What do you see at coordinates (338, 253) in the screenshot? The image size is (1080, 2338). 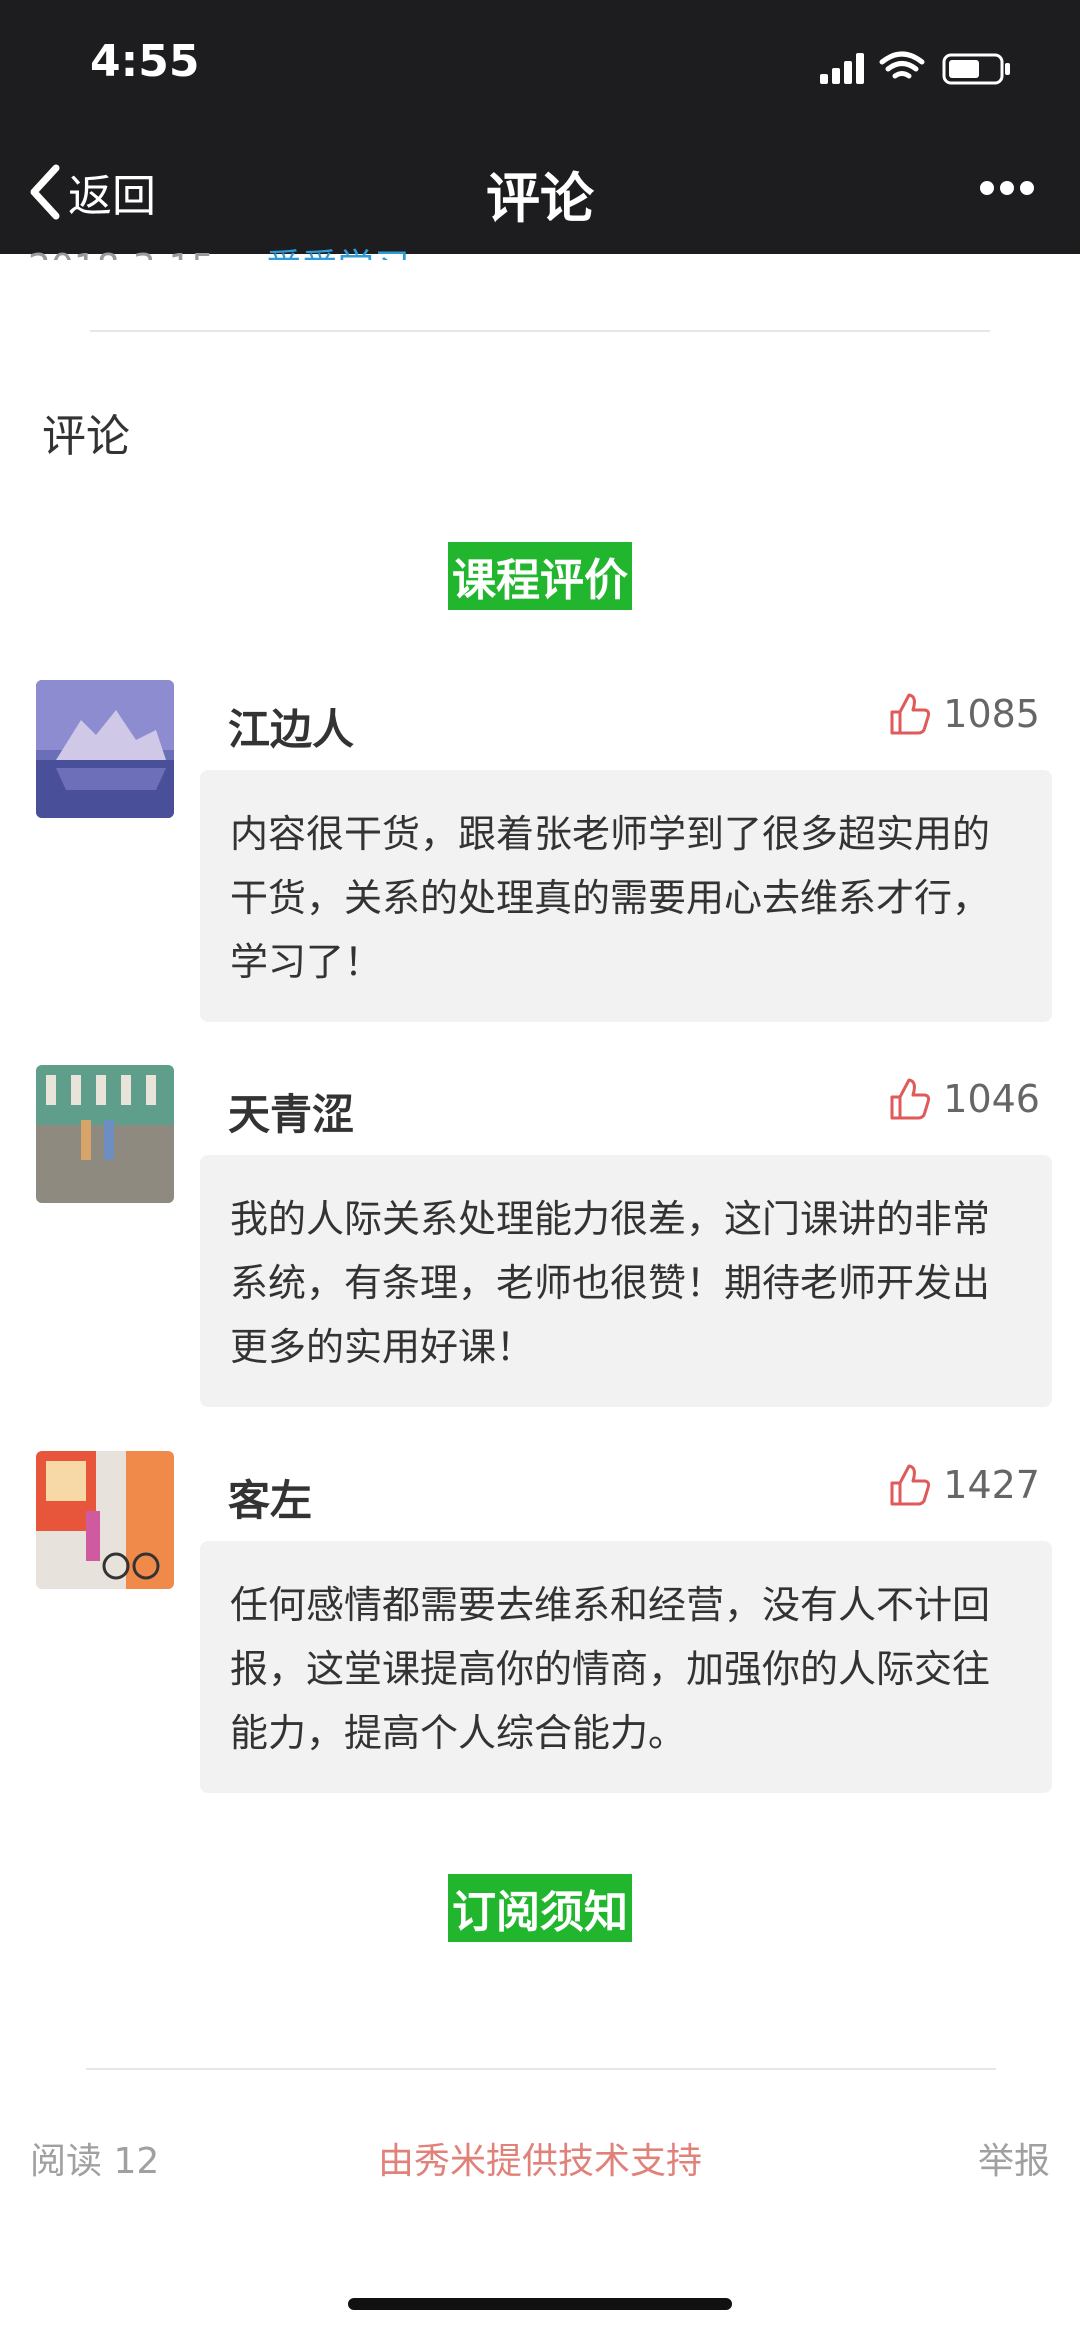 I see `article-author-link: 爱爱学习` at bounding box center [338, 253].